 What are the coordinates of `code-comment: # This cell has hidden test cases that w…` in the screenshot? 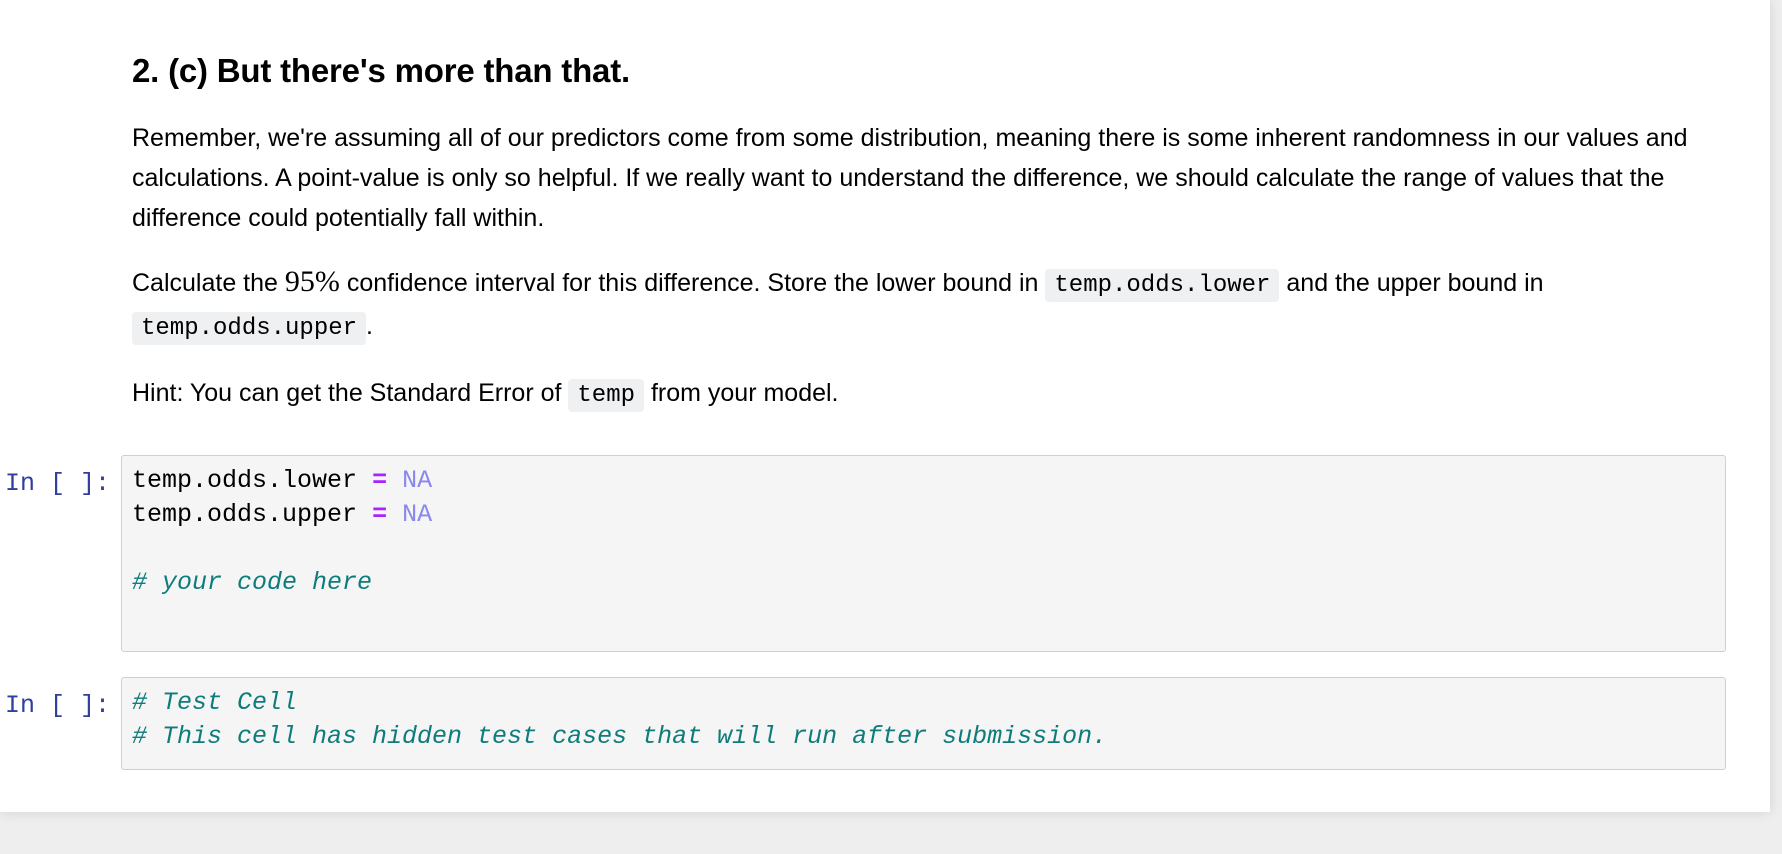 It's located at (620, 736).